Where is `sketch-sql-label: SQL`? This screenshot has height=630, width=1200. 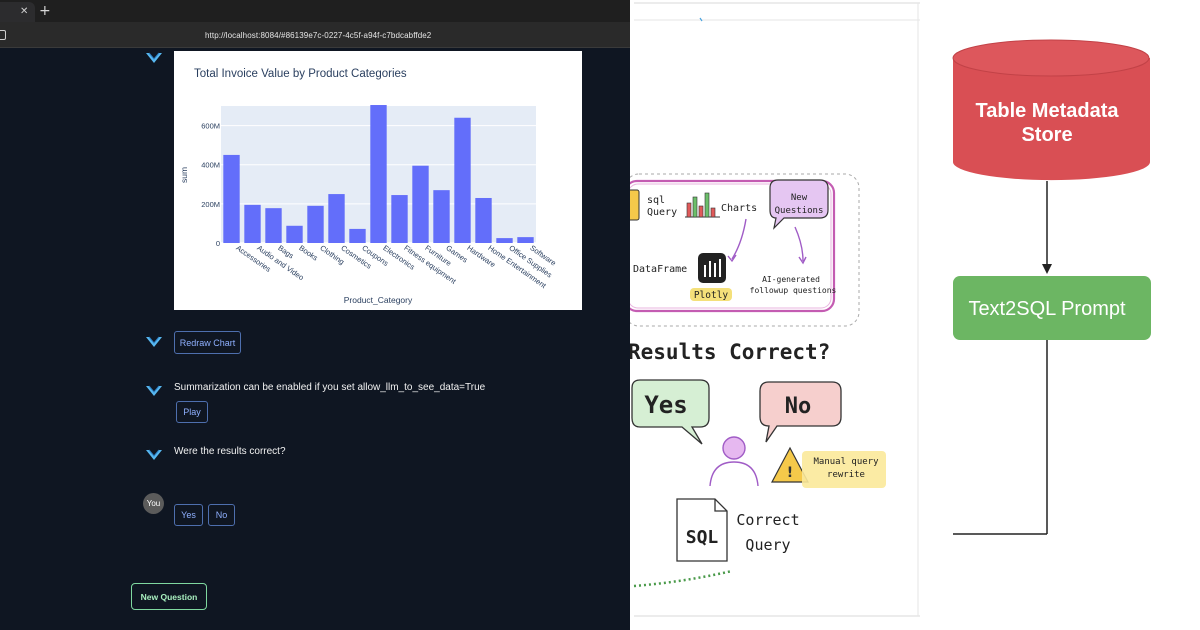 sketch-sql-label: SQL is located at coordinates (702, 537).